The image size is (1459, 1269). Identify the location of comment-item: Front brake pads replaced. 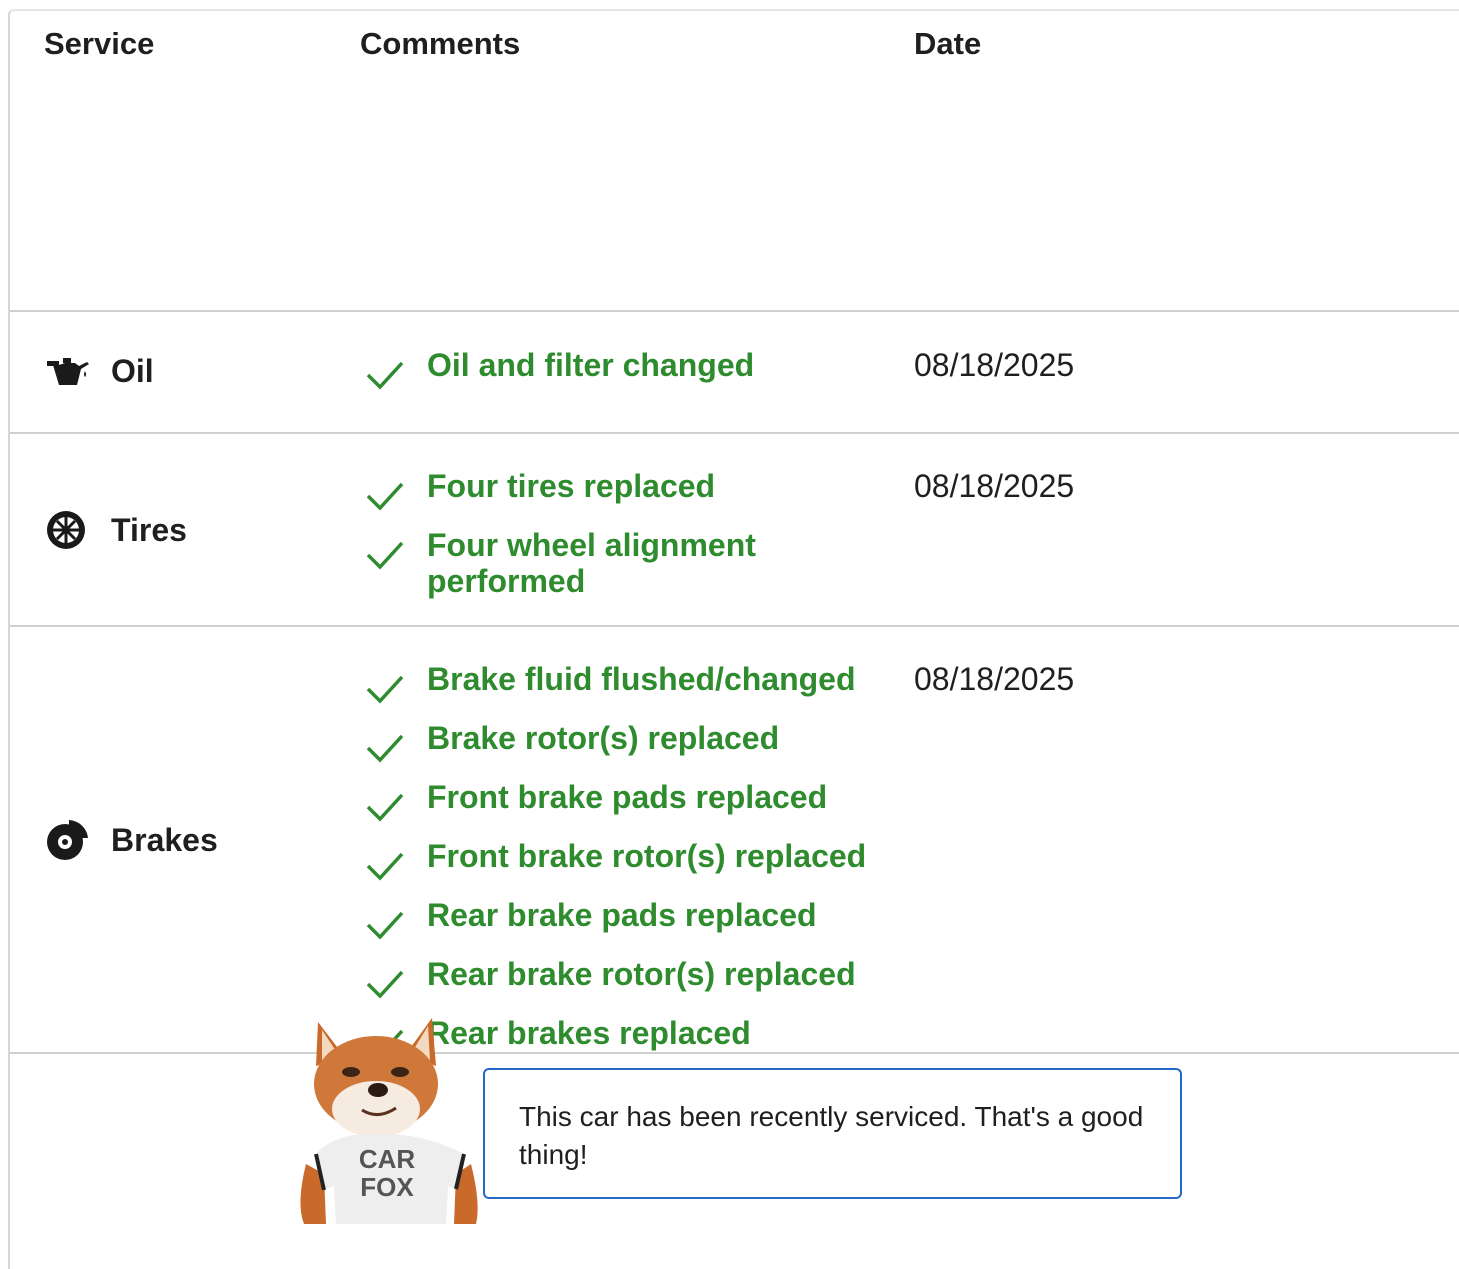
(626, 801).